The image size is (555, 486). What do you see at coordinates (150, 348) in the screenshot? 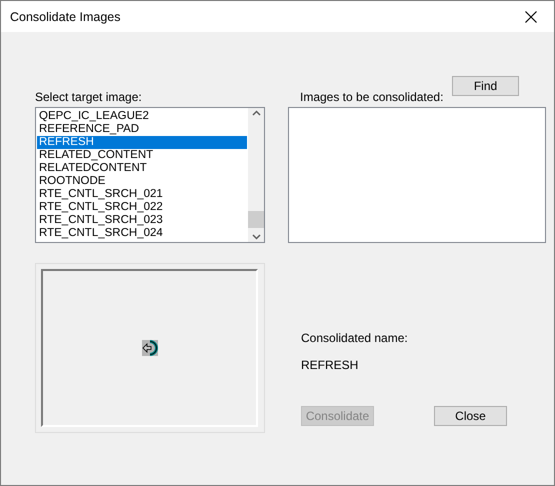
I see `refresh-icon` at bounding box center [150, 348].